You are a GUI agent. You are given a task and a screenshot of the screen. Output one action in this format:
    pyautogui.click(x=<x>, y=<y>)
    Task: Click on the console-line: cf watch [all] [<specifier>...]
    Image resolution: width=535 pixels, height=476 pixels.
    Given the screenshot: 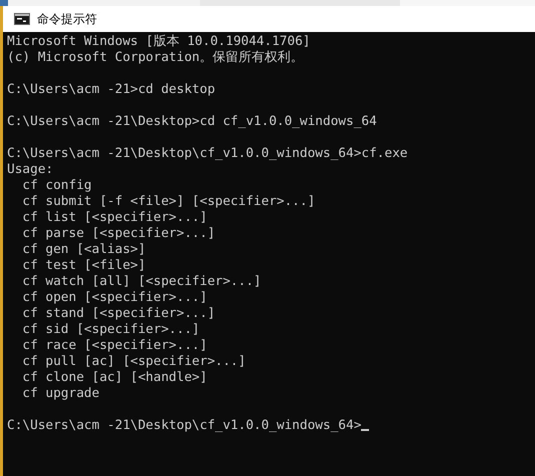 What is the action you would take?
    pyautogui.click(x=141, y=282)
    